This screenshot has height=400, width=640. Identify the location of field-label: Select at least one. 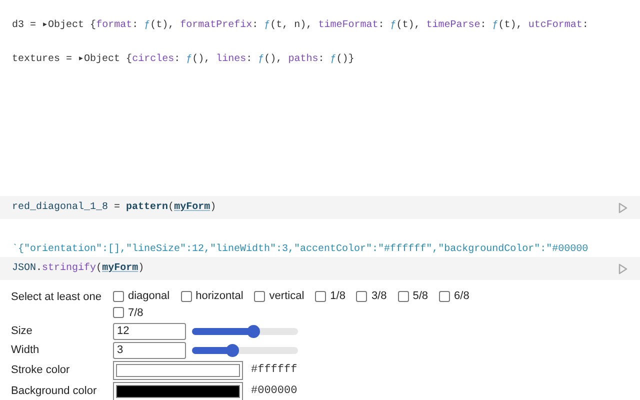
(57, 297).